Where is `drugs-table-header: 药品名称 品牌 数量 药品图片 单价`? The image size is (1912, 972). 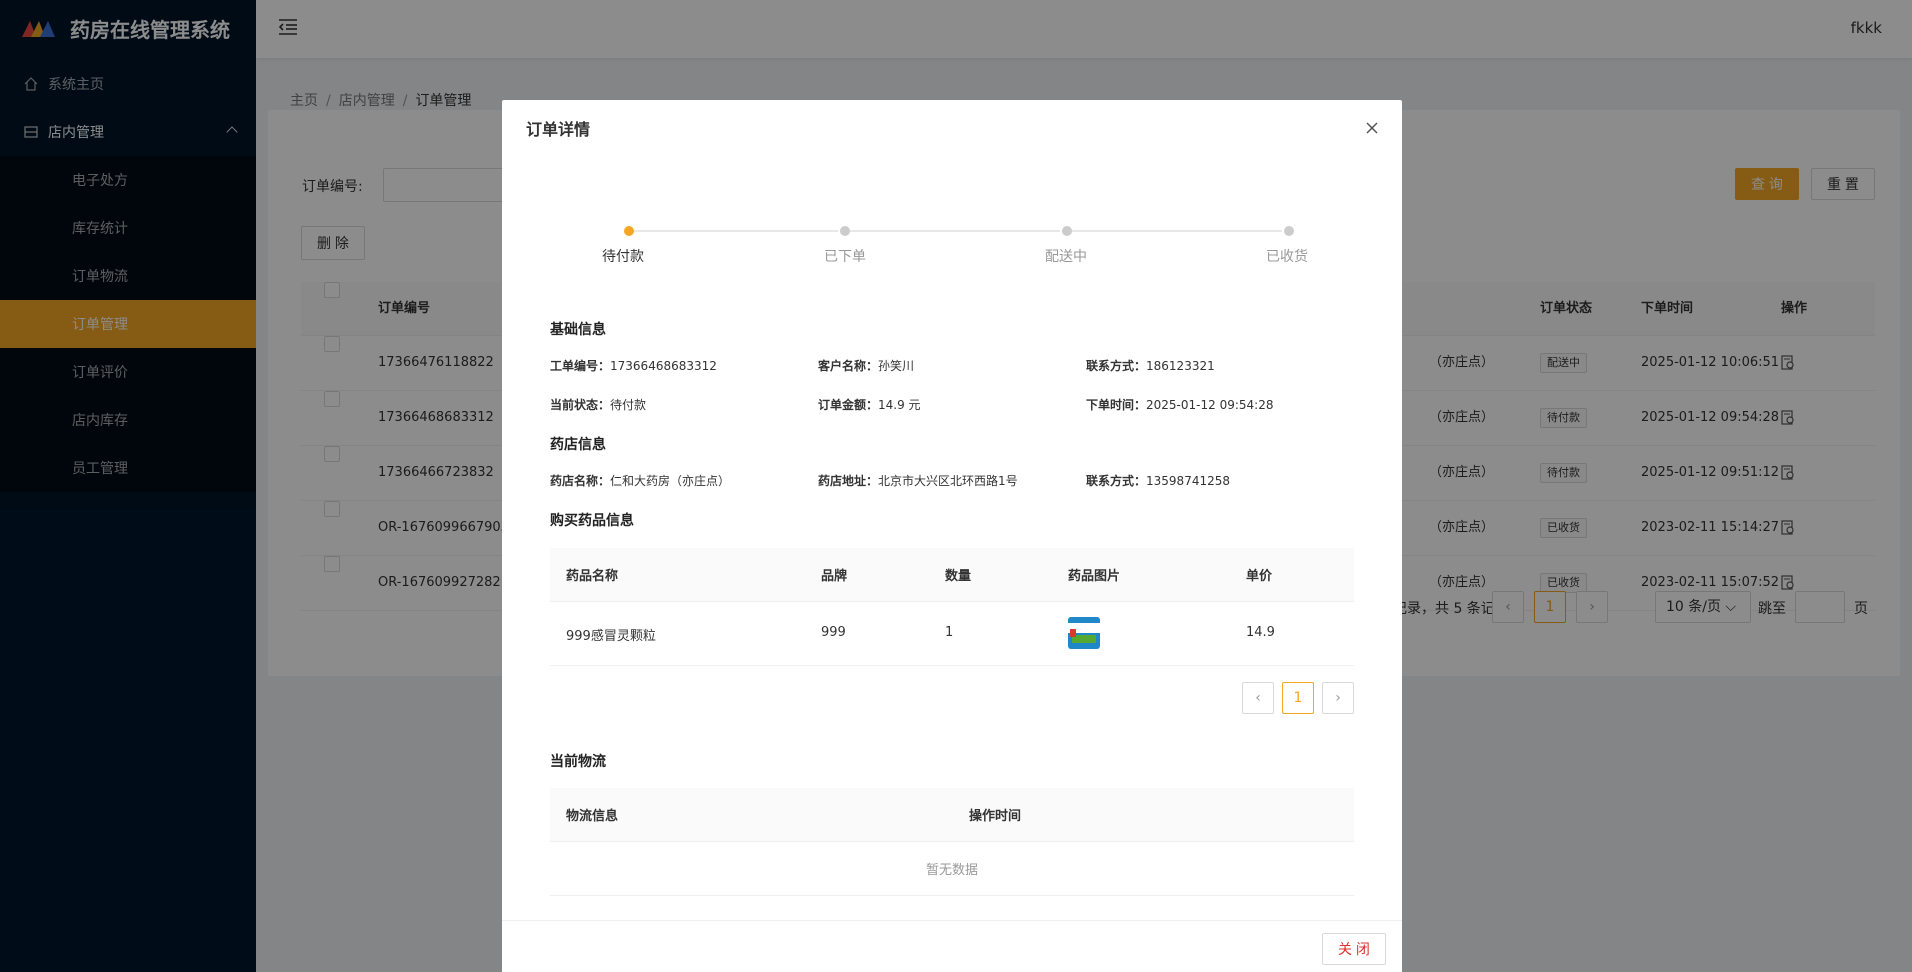 drugs-table-header: 药品名称 品牌 数量 药品图片 单价 is located at coordinates (952, 575).